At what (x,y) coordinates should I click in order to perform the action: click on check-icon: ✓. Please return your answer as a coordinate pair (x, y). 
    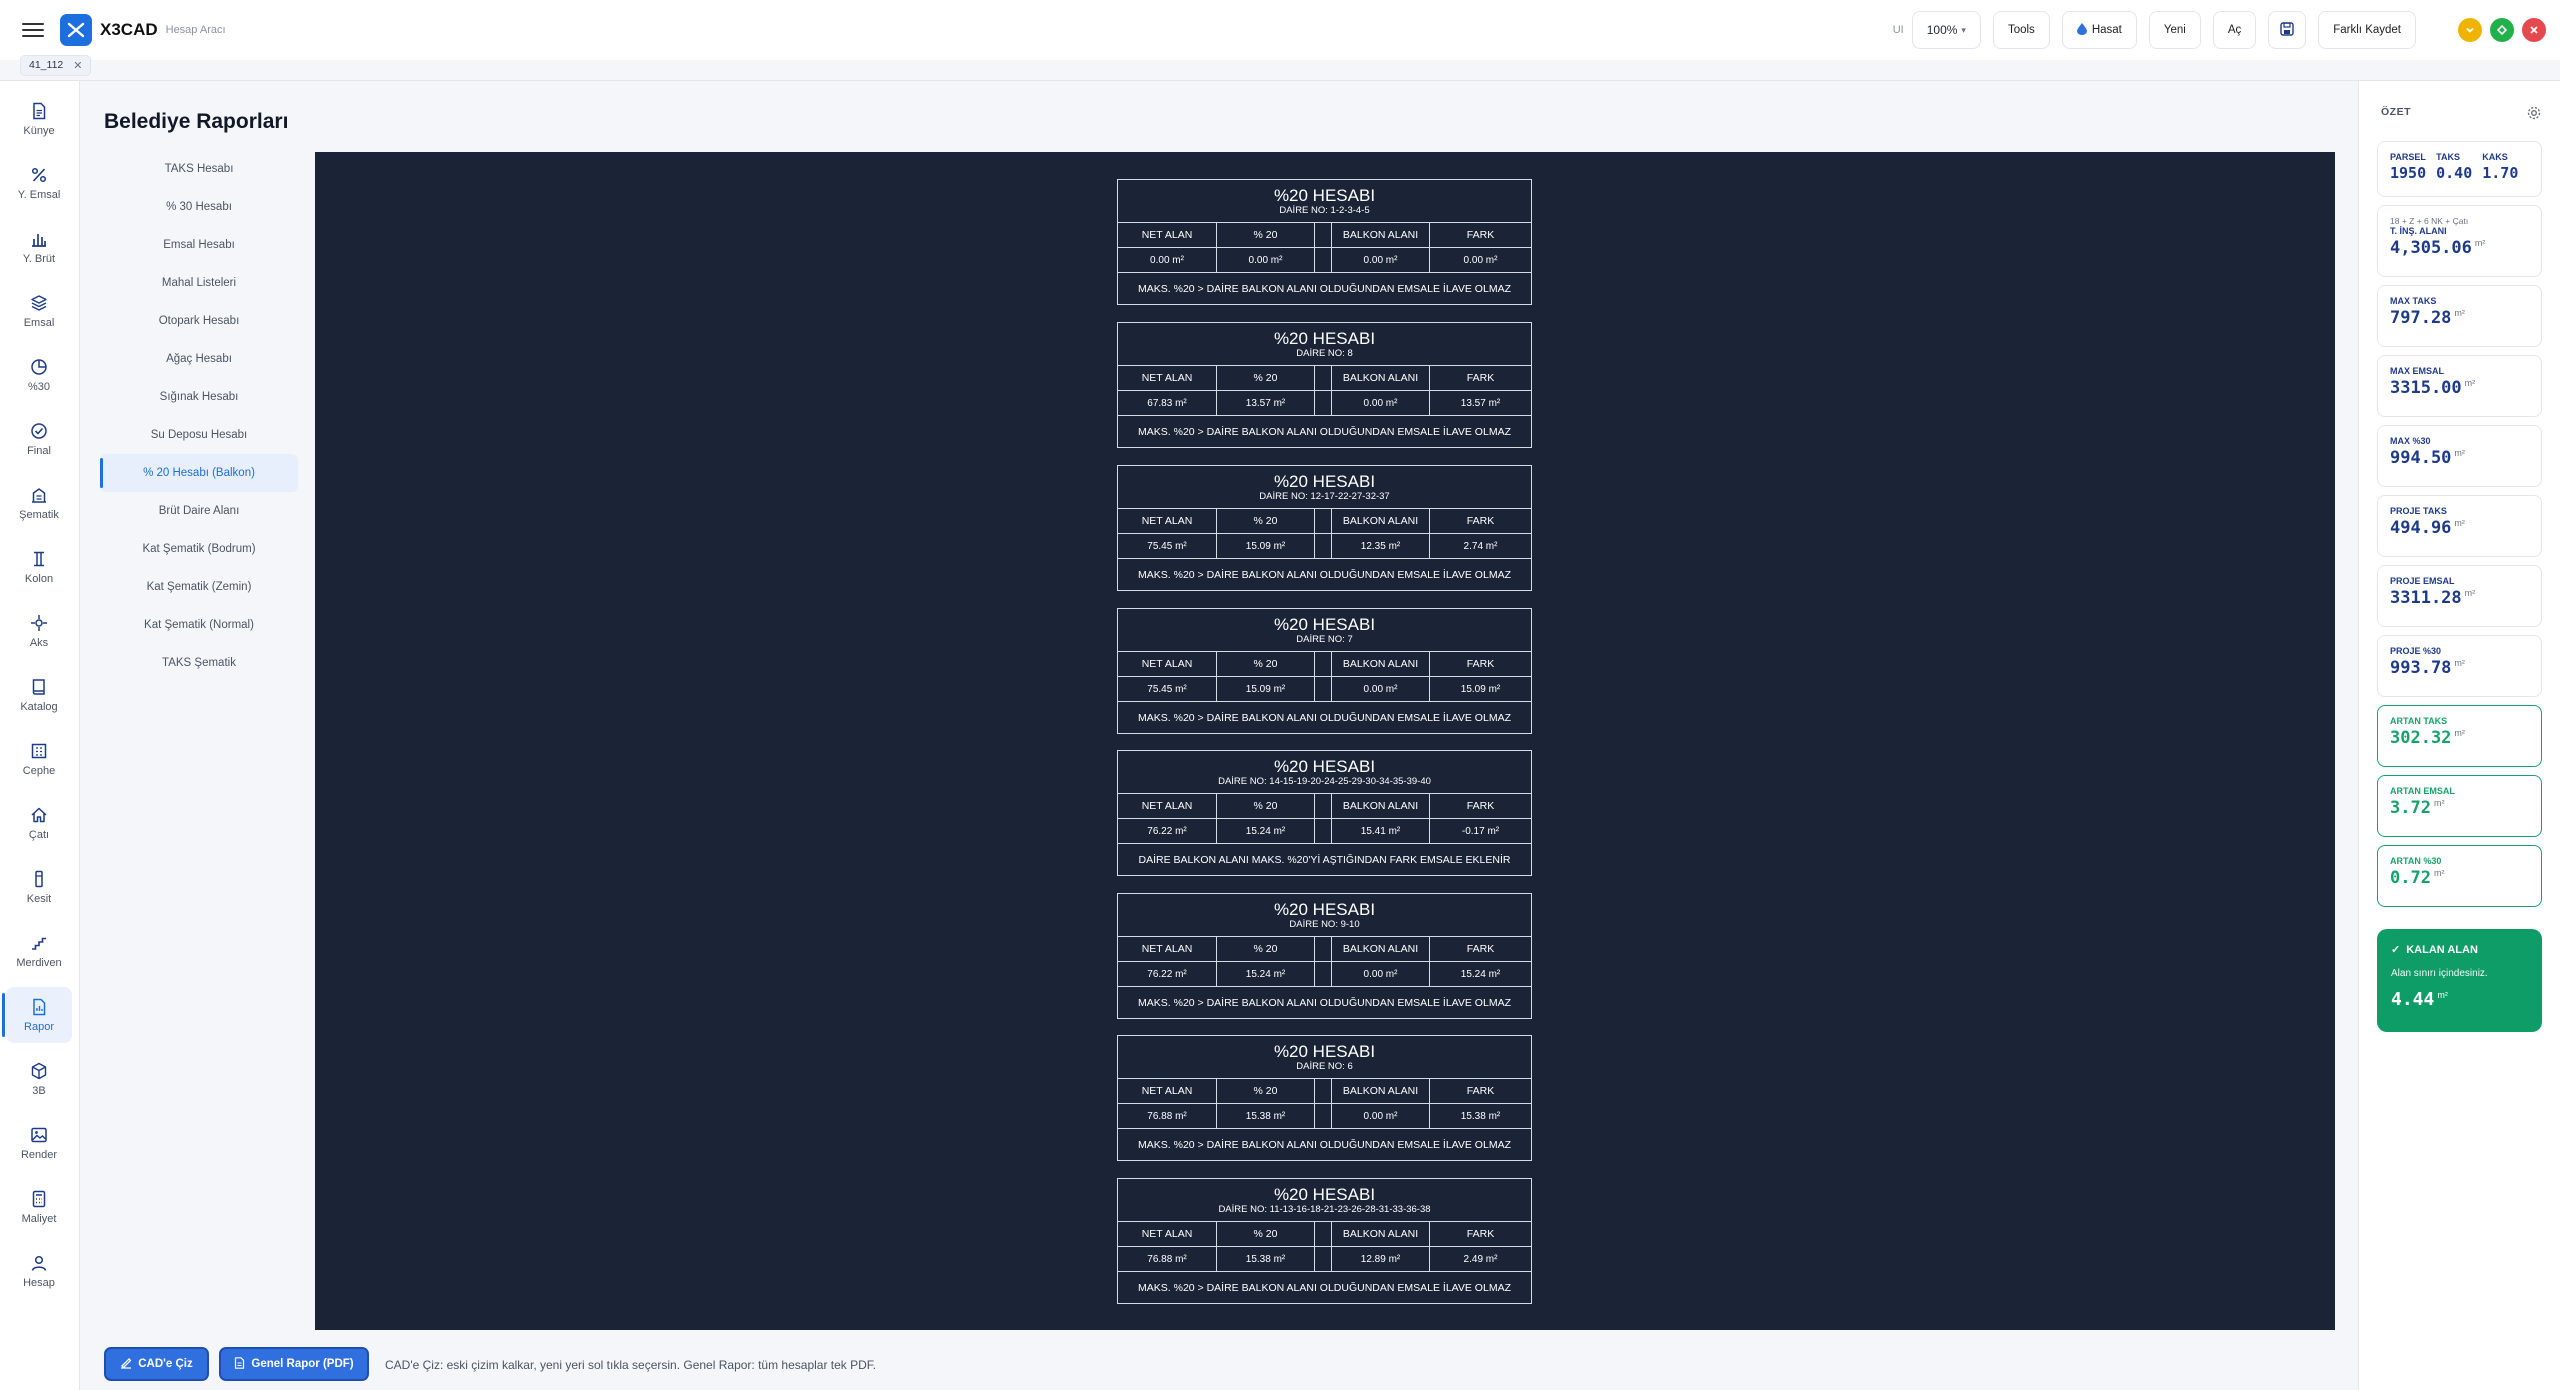
    Looking at the image, I should click on (2396, 950).